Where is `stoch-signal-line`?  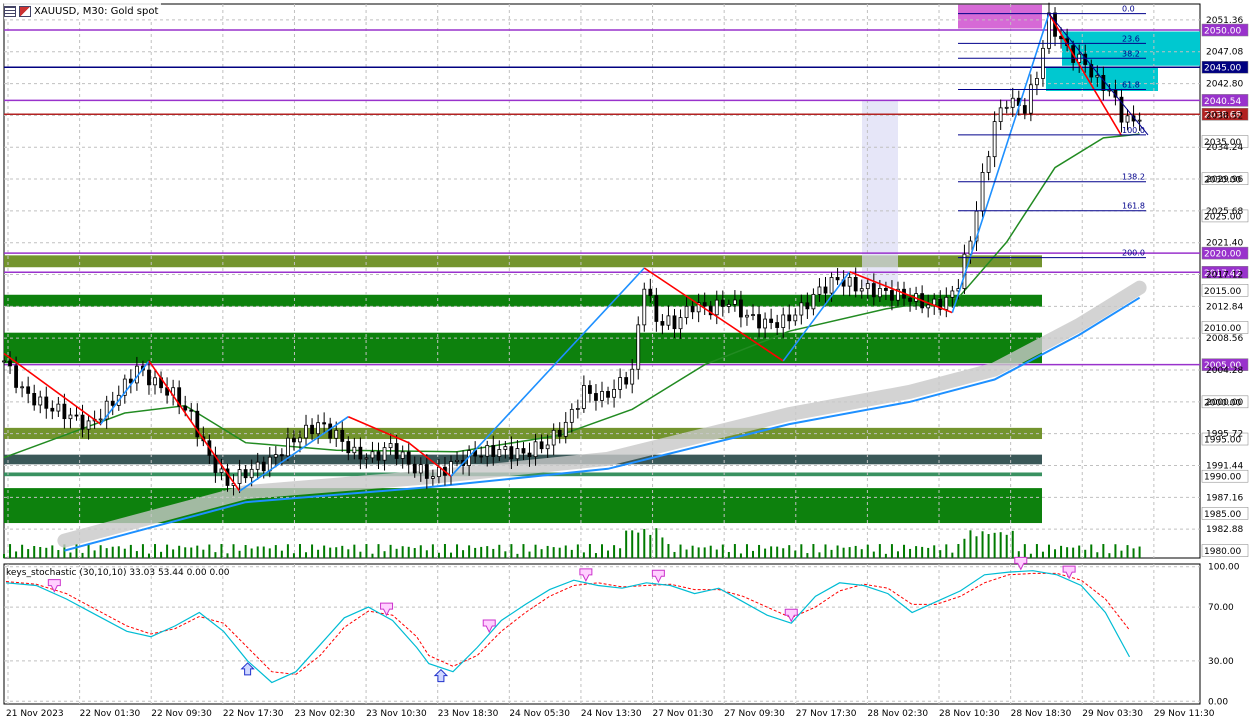 stoch-signal-line is located at coordinates (567, 623).